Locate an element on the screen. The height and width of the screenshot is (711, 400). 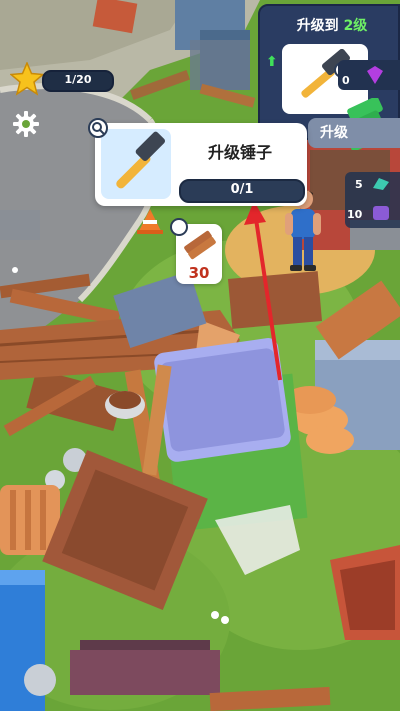
tooltip-title: 升级锤子 is located at coordinates (239, 152).